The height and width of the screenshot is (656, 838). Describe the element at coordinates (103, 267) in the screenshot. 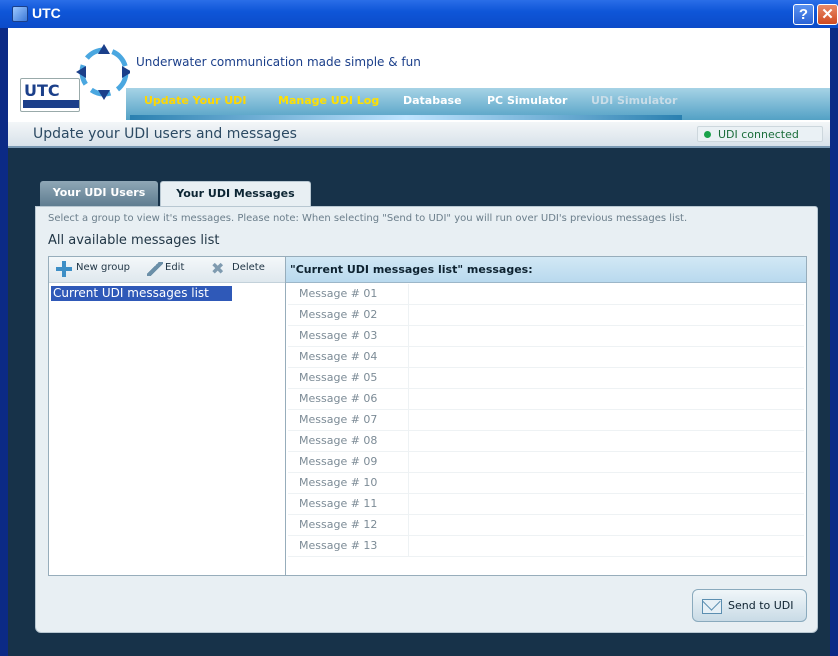

I see `new-group-button: New group` at that location.